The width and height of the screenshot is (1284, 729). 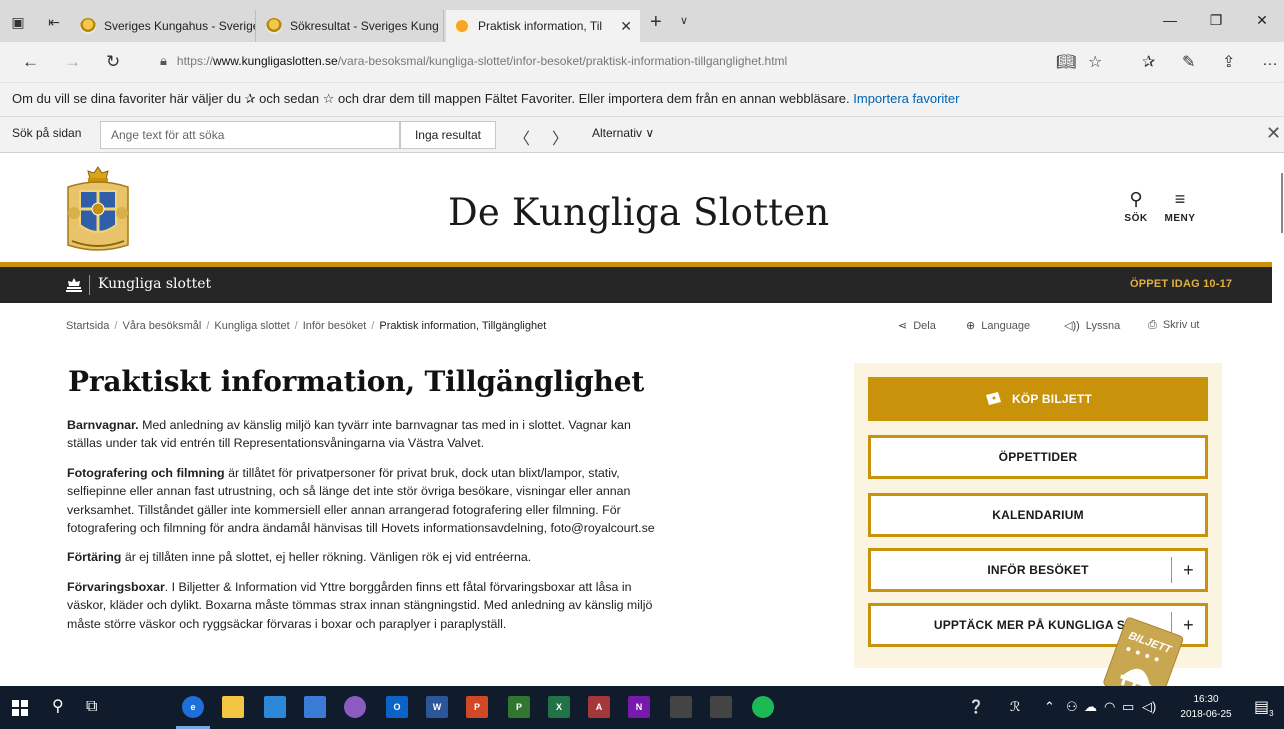 I want to click on reading-view-icon: 📖︎, so click(x=1066, y=62).